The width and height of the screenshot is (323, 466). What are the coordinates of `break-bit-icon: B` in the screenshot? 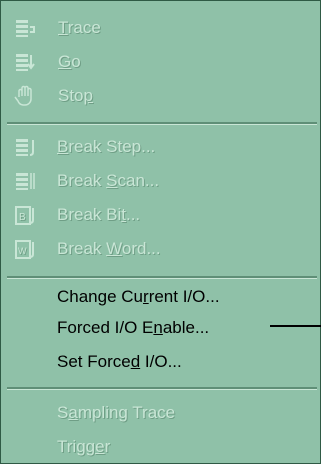 It's located at (24, 215).